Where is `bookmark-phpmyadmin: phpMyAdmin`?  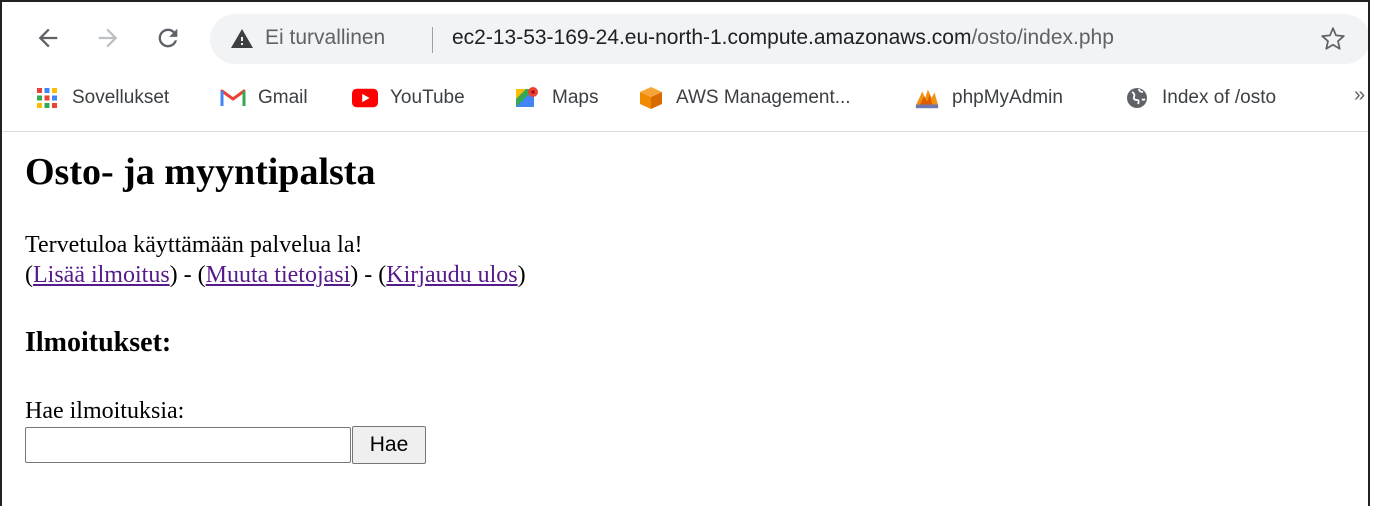
bookmark-phpmyadmin: phpMyAdmin is located at coordinates (988, 98).